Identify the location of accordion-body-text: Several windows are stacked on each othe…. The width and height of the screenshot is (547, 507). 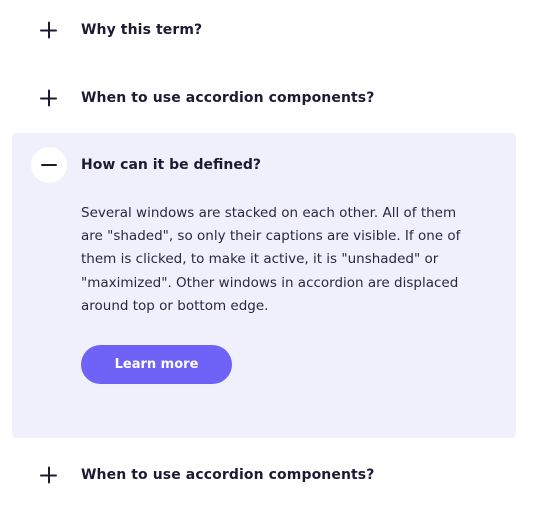
(271, 259).